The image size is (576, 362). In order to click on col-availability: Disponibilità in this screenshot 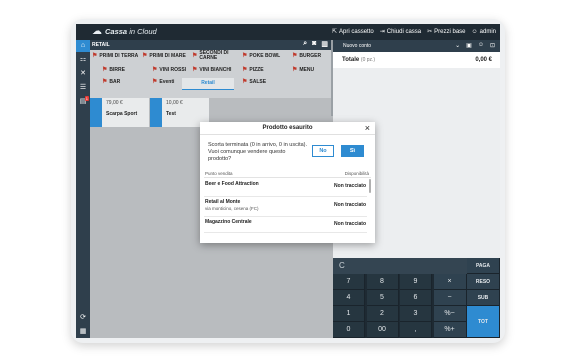, I will do `click(356, 173)`.